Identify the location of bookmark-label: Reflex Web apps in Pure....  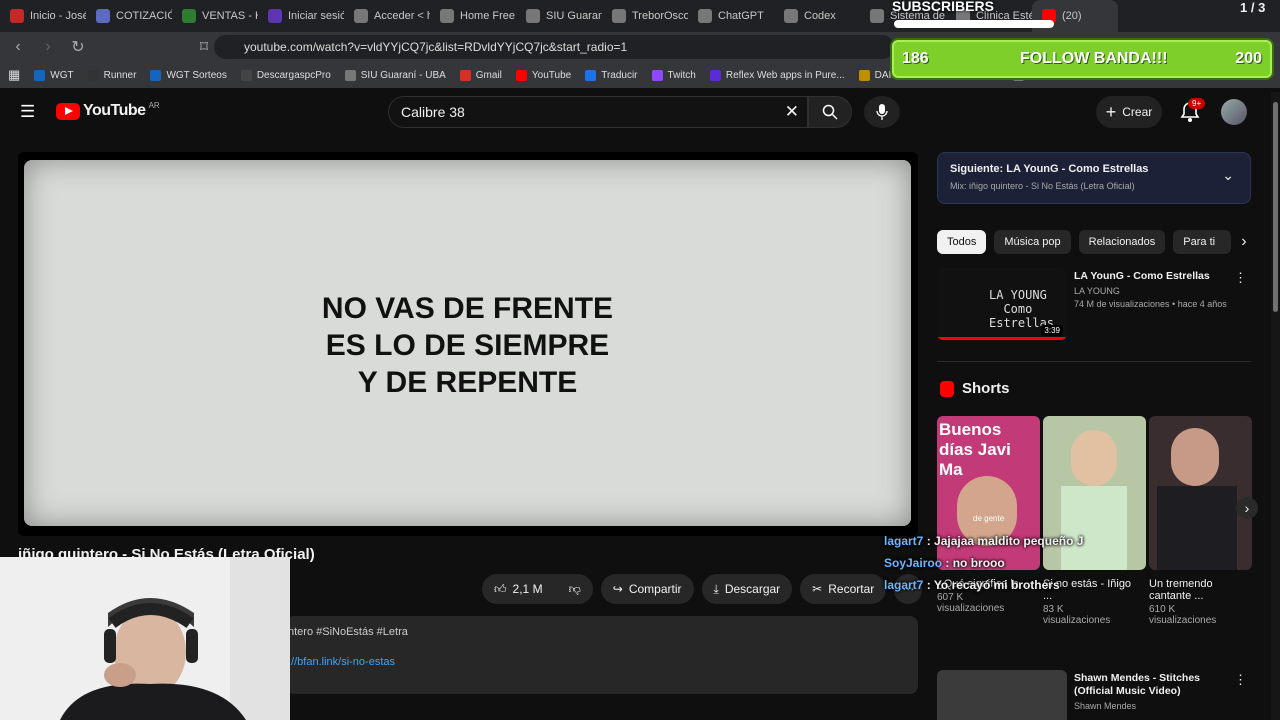
(785, 75).